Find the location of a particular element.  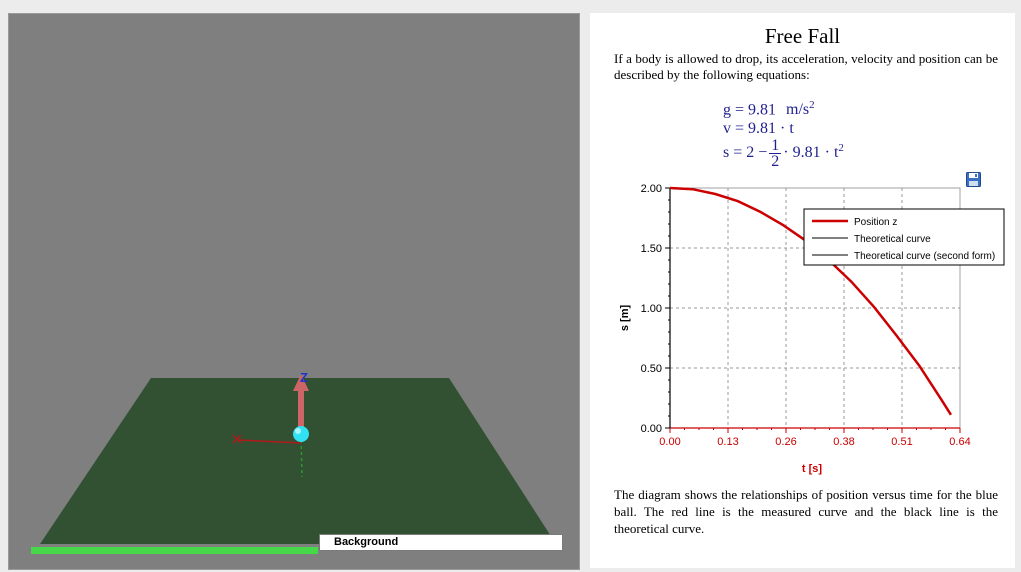

blue-ball-highlight is located at coordinates (298, 431).